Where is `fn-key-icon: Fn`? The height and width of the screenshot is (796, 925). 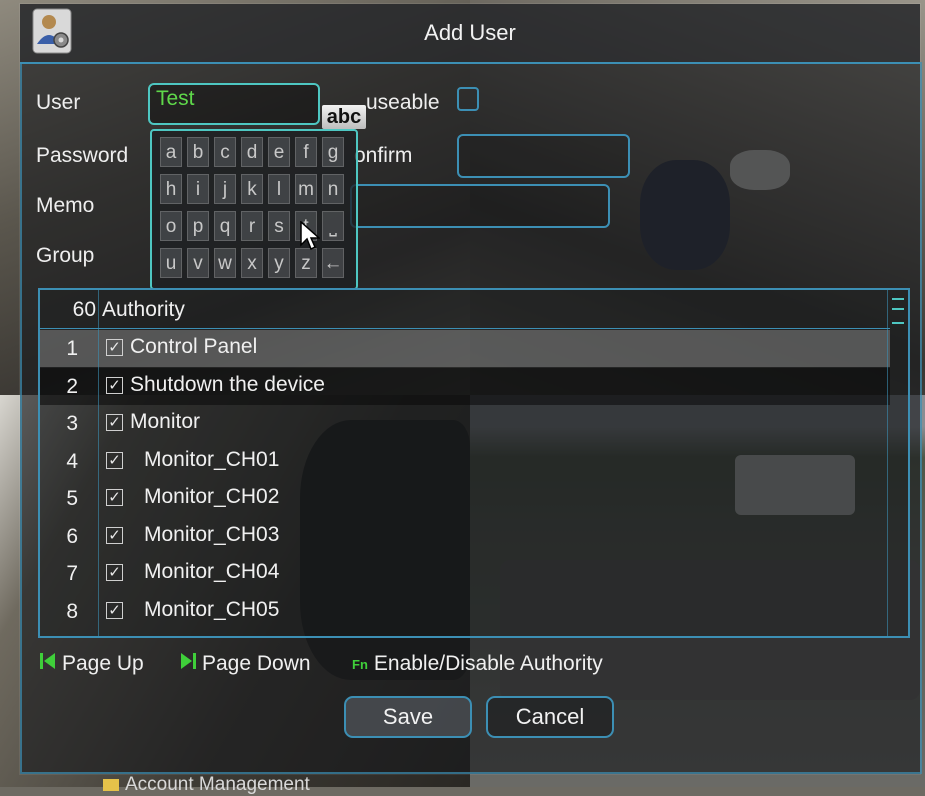
fn-key-icon: Fn is located at coordinates (360, 664).